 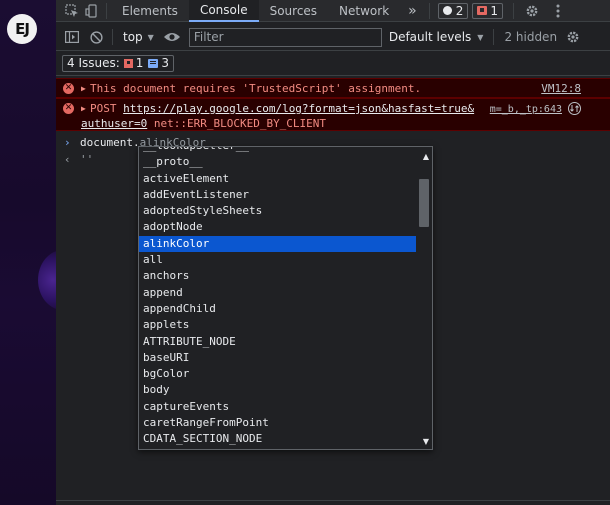 I want to click on site-logo: EJ, so click(x=22, y=29).